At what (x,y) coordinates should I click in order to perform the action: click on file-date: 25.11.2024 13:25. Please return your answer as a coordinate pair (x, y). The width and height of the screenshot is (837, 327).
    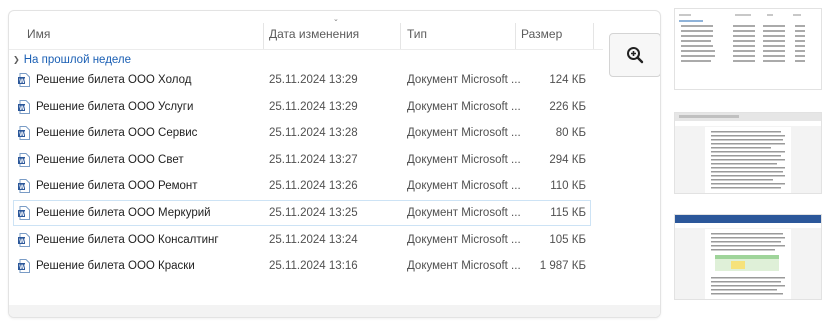
    Looking at the image, I should click on (313, 213).